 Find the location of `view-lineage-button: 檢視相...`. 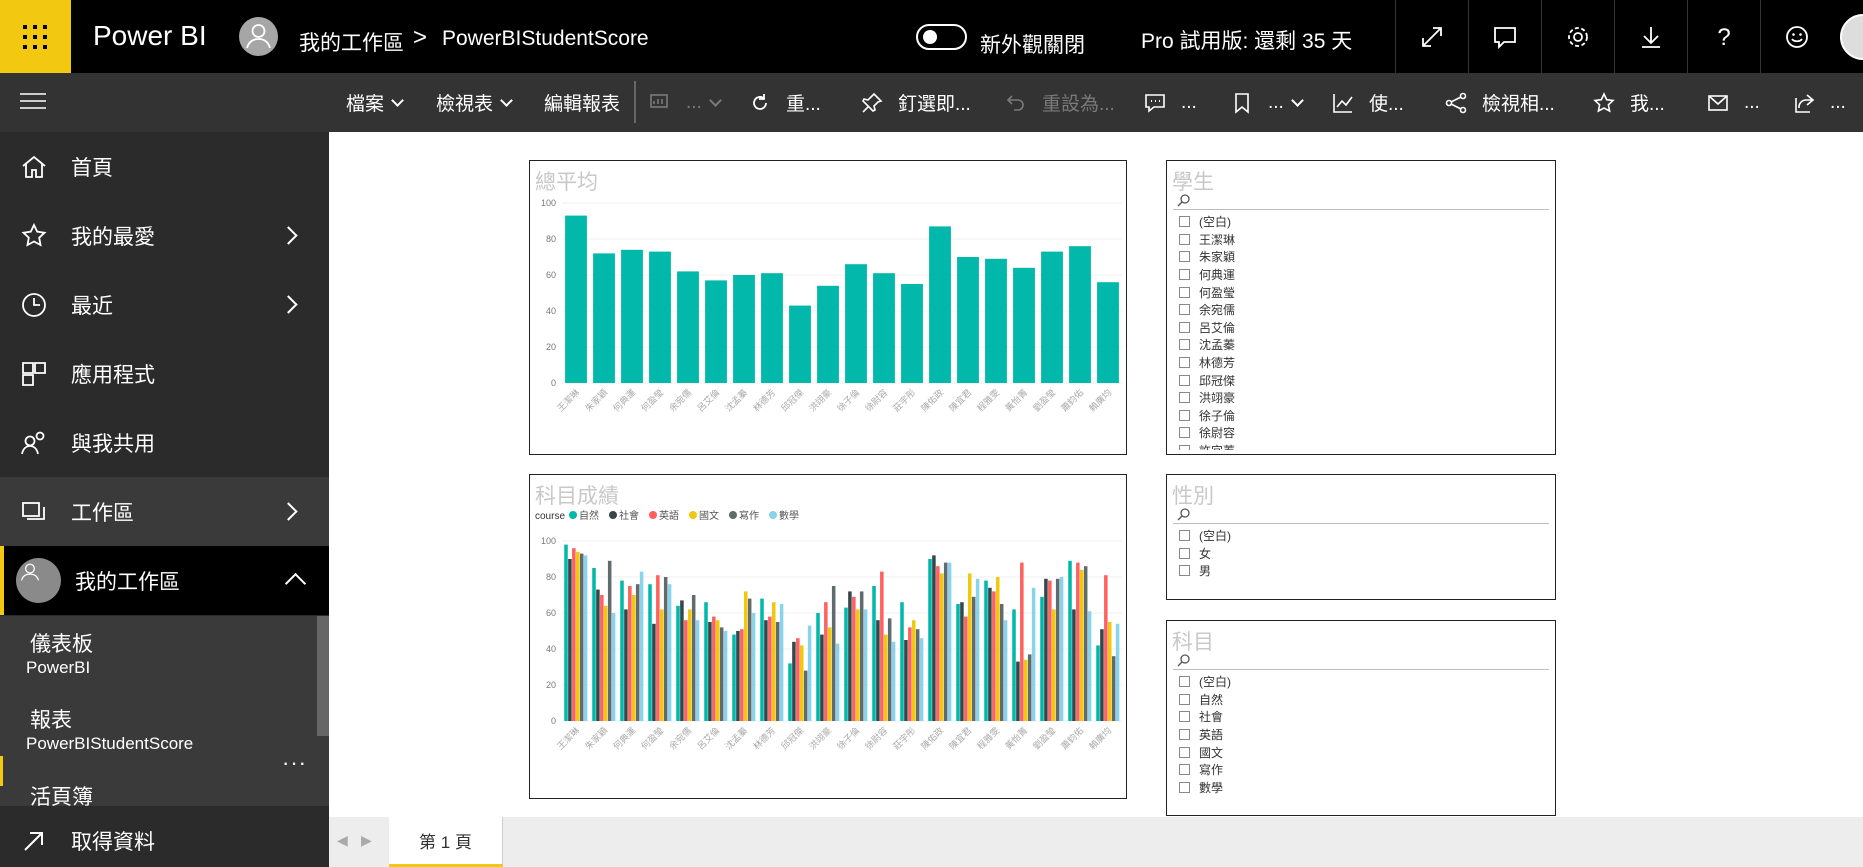

view-lineage-button: 檢視相... is located at coordinates (1499, 102).